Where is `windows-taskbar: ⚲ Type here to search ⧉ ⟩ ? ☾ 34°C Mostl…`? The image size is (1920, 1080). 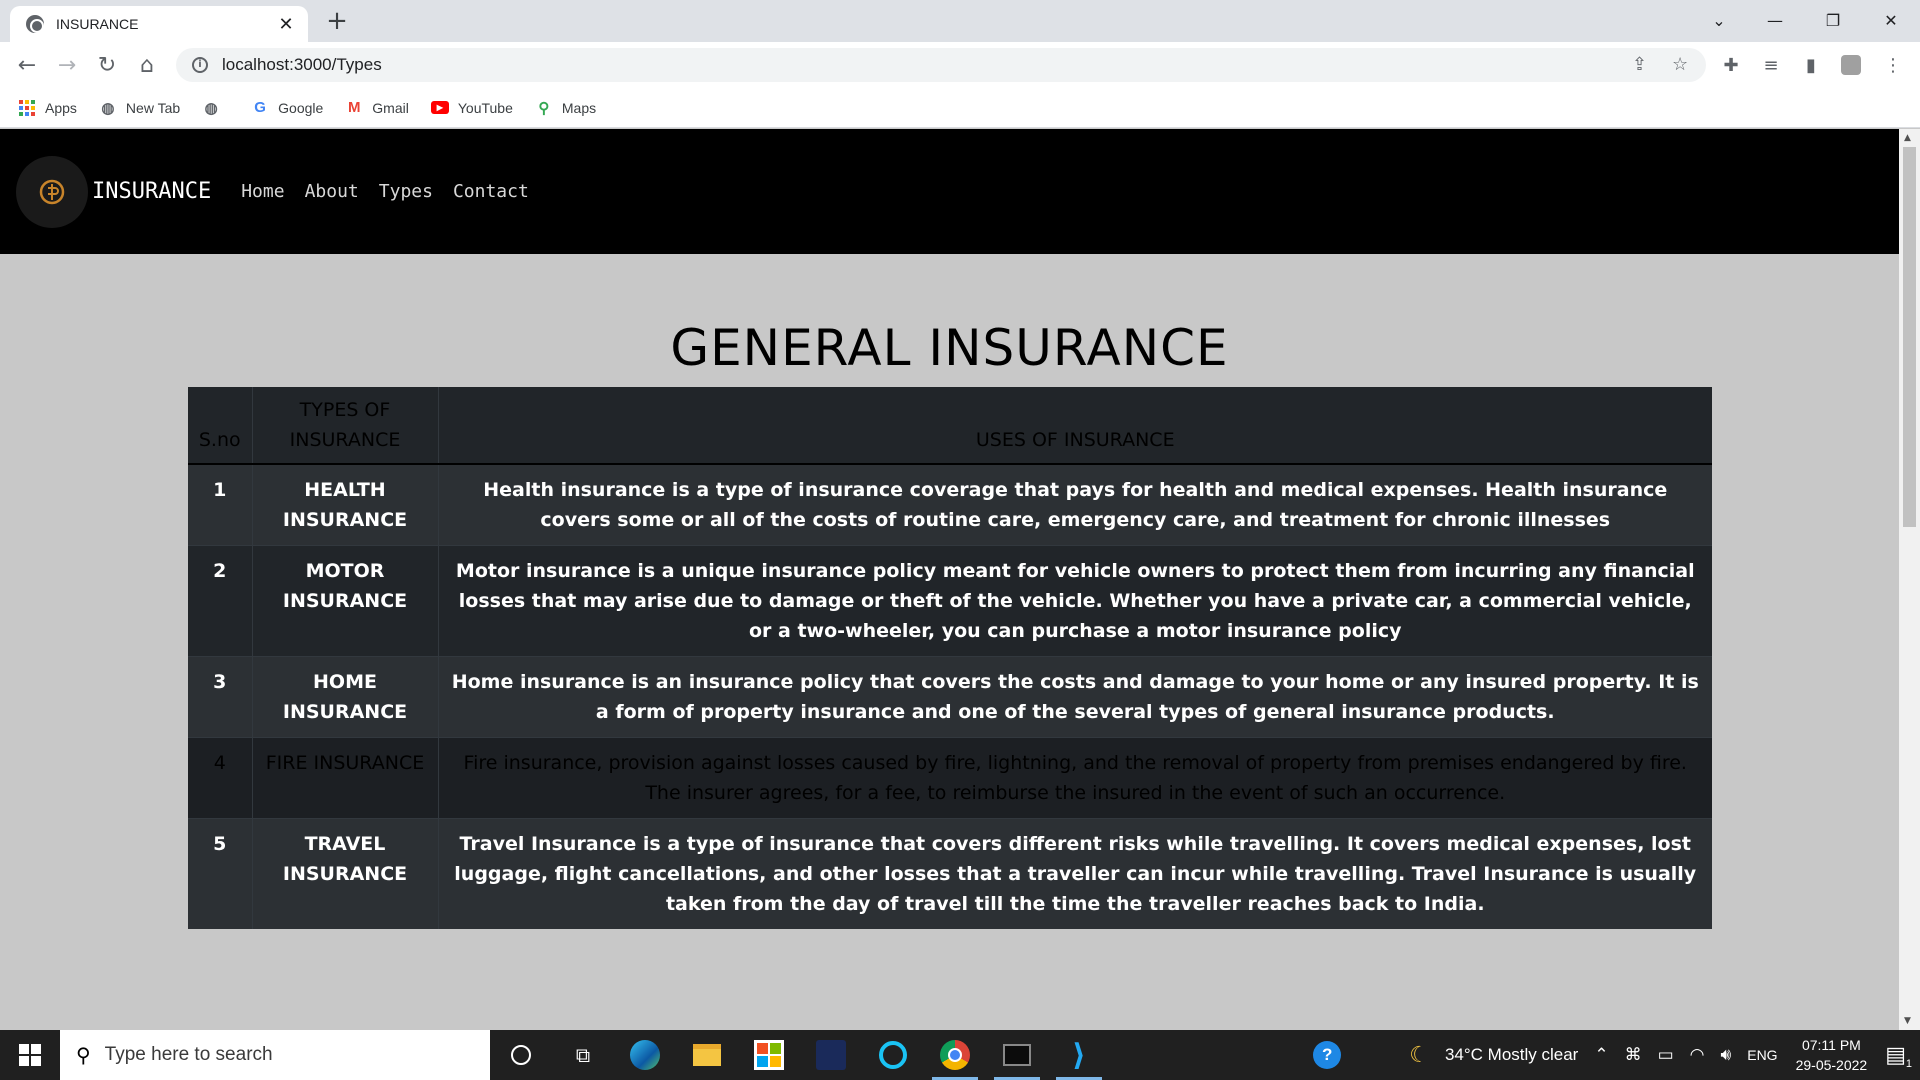 windows-taskbar: ⚲ Type here to search ⧉ ⟩ ? ☾ 34°C Mostl… is located at coordinates (960, 1055).